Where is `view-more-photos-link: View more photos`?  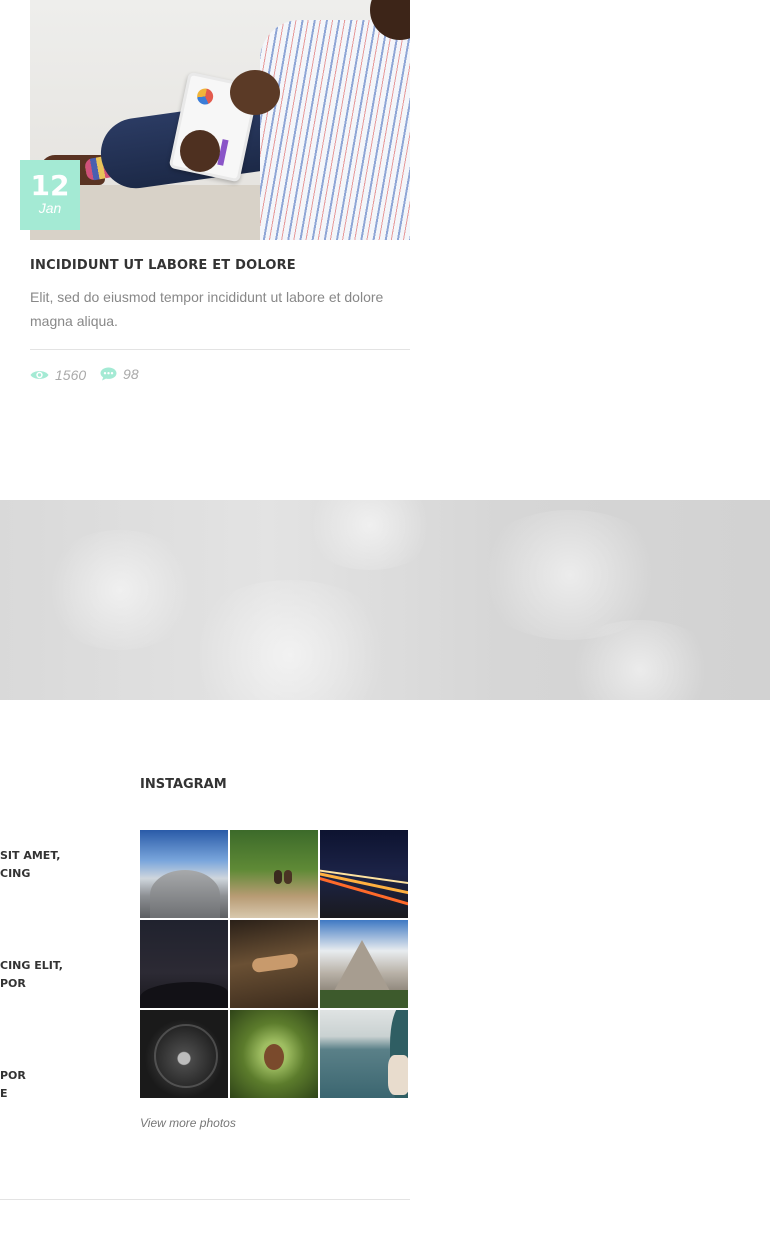 view-more-photos-link: View more photos is located at coordinates (188, 1123).